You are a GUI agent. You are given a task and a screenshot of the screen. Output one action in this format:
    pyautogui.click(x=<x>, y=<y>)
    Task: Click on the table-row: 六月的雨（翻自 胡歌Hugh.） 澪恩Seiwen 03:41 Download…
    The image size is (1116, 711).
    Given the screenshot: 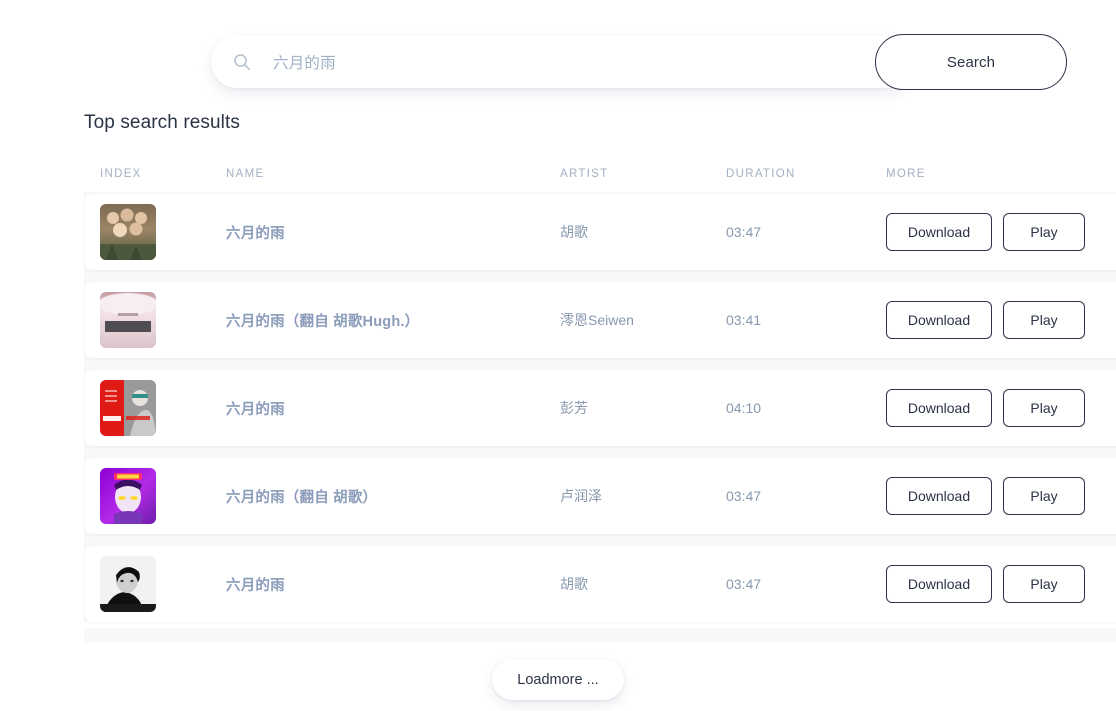 What is the action you would take?
    pyautogui.click(x=600, y=320)
    